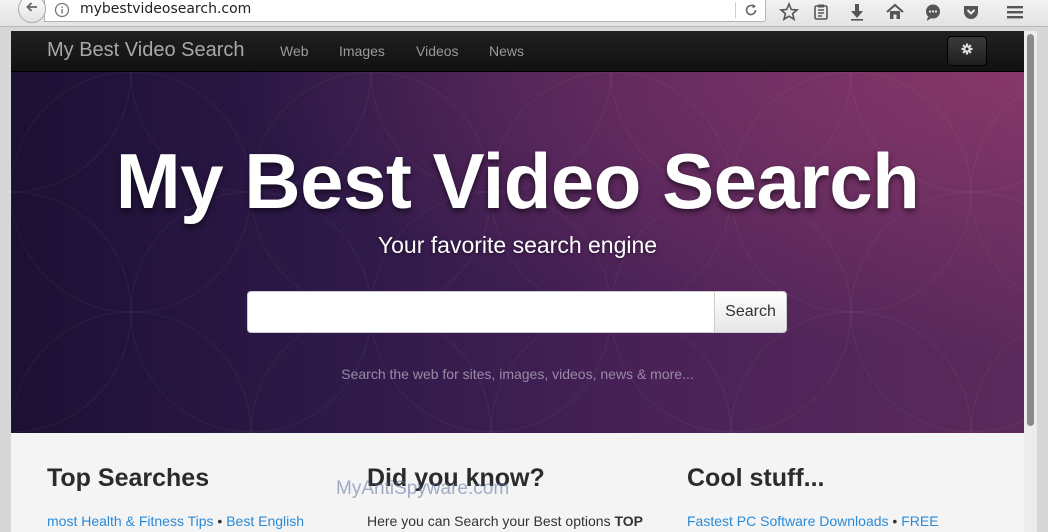 This screenshot has height=532, width=1048. Describe the element at coordinates (750, 312) in the screenshot. I see `search-button: Search` at that location.